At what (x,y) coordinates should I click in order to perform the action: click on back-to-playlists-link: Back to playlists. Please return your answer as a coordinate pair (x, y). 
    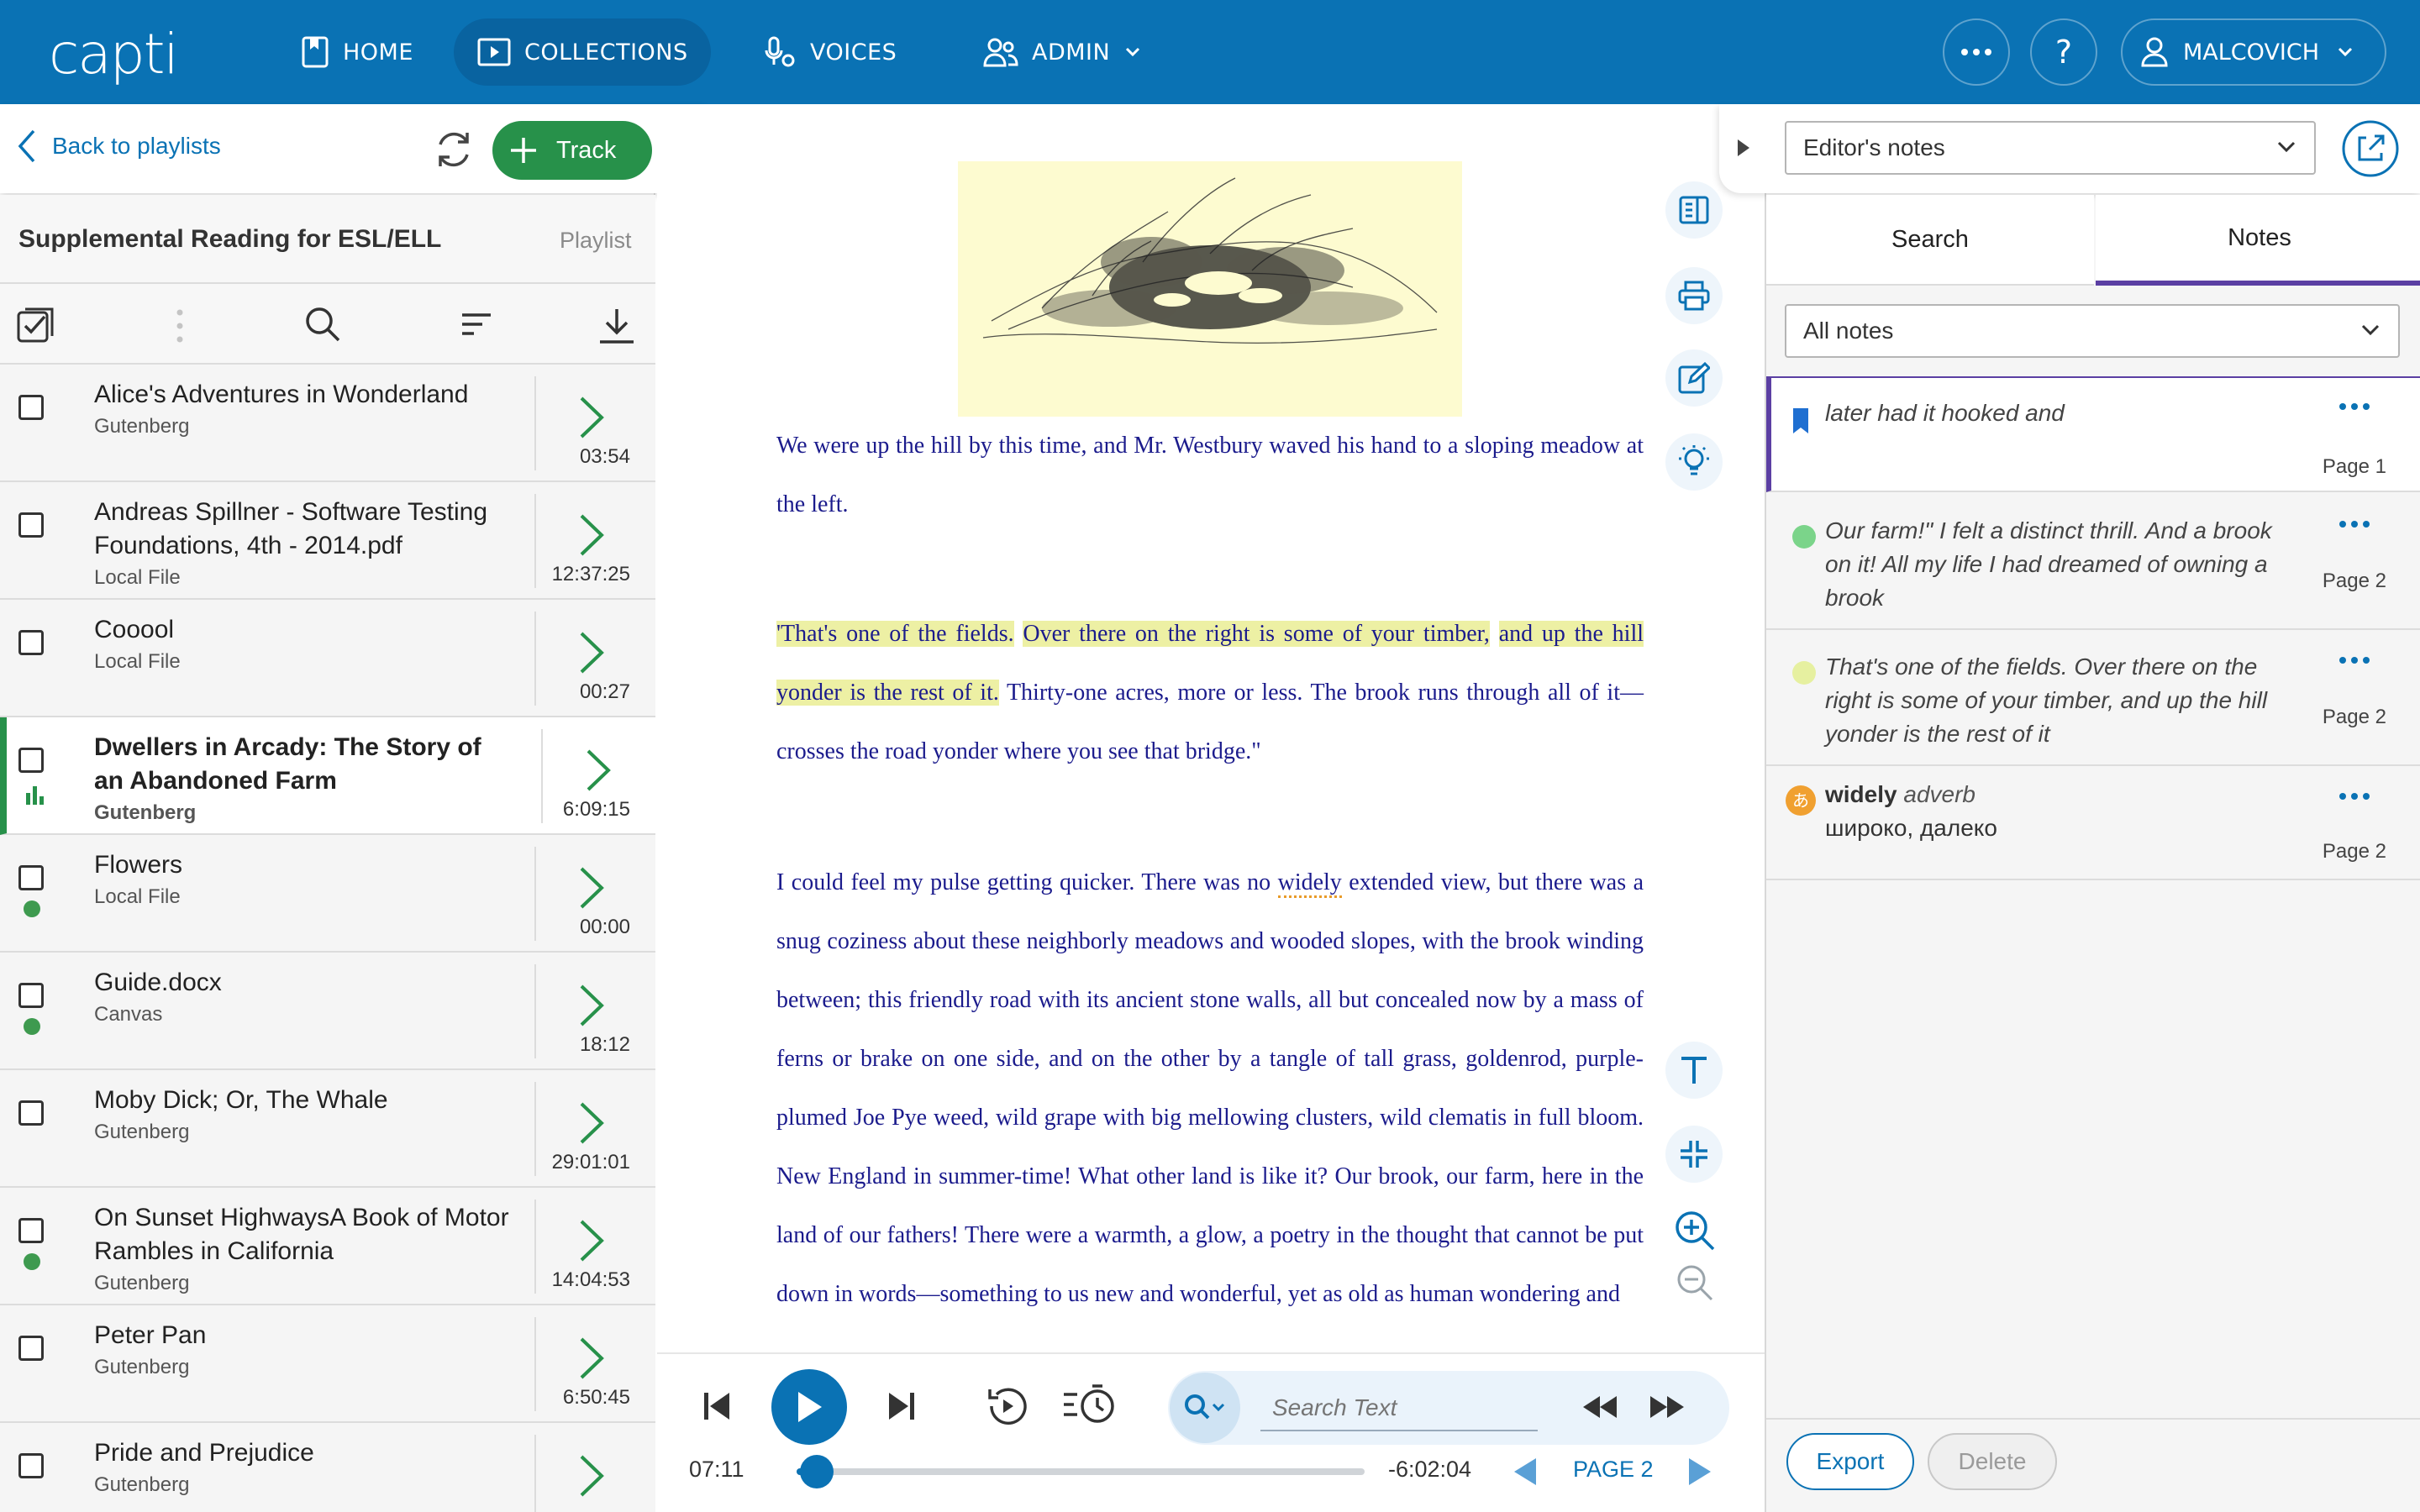
    Looking at the image, I should click on (119, 146).